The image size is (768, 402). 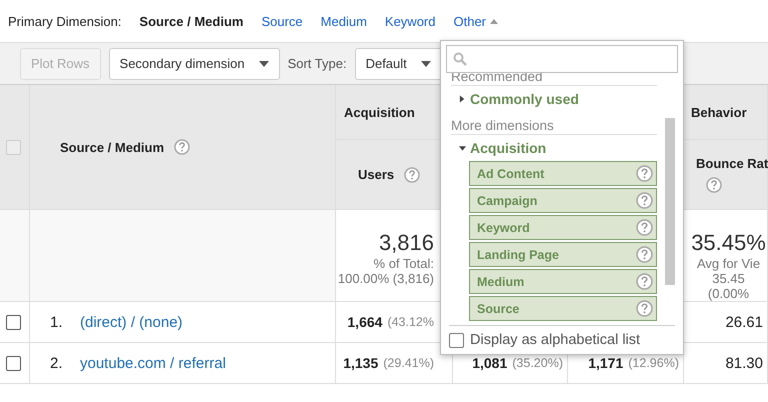 What do you see at coordinates (537, 363) in the screenshot?
I see `metric-share: (35.20%)` at bounding box center [537, 363].